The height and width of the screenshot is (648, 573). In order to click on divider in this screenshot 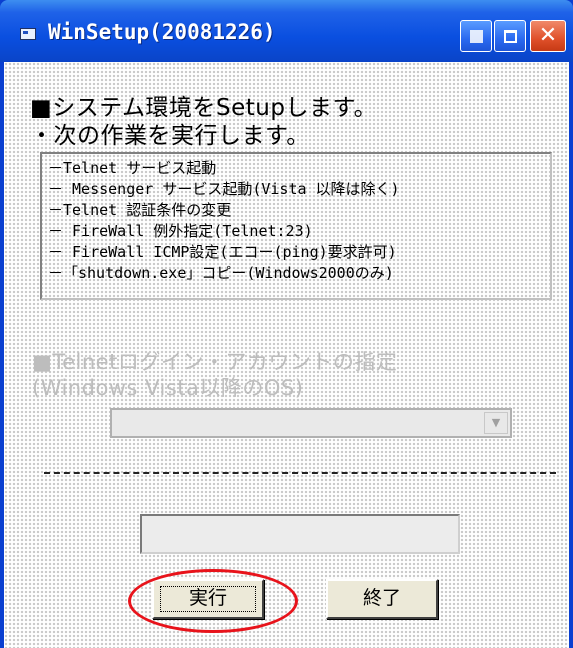, I will do `click(300, 473)`.